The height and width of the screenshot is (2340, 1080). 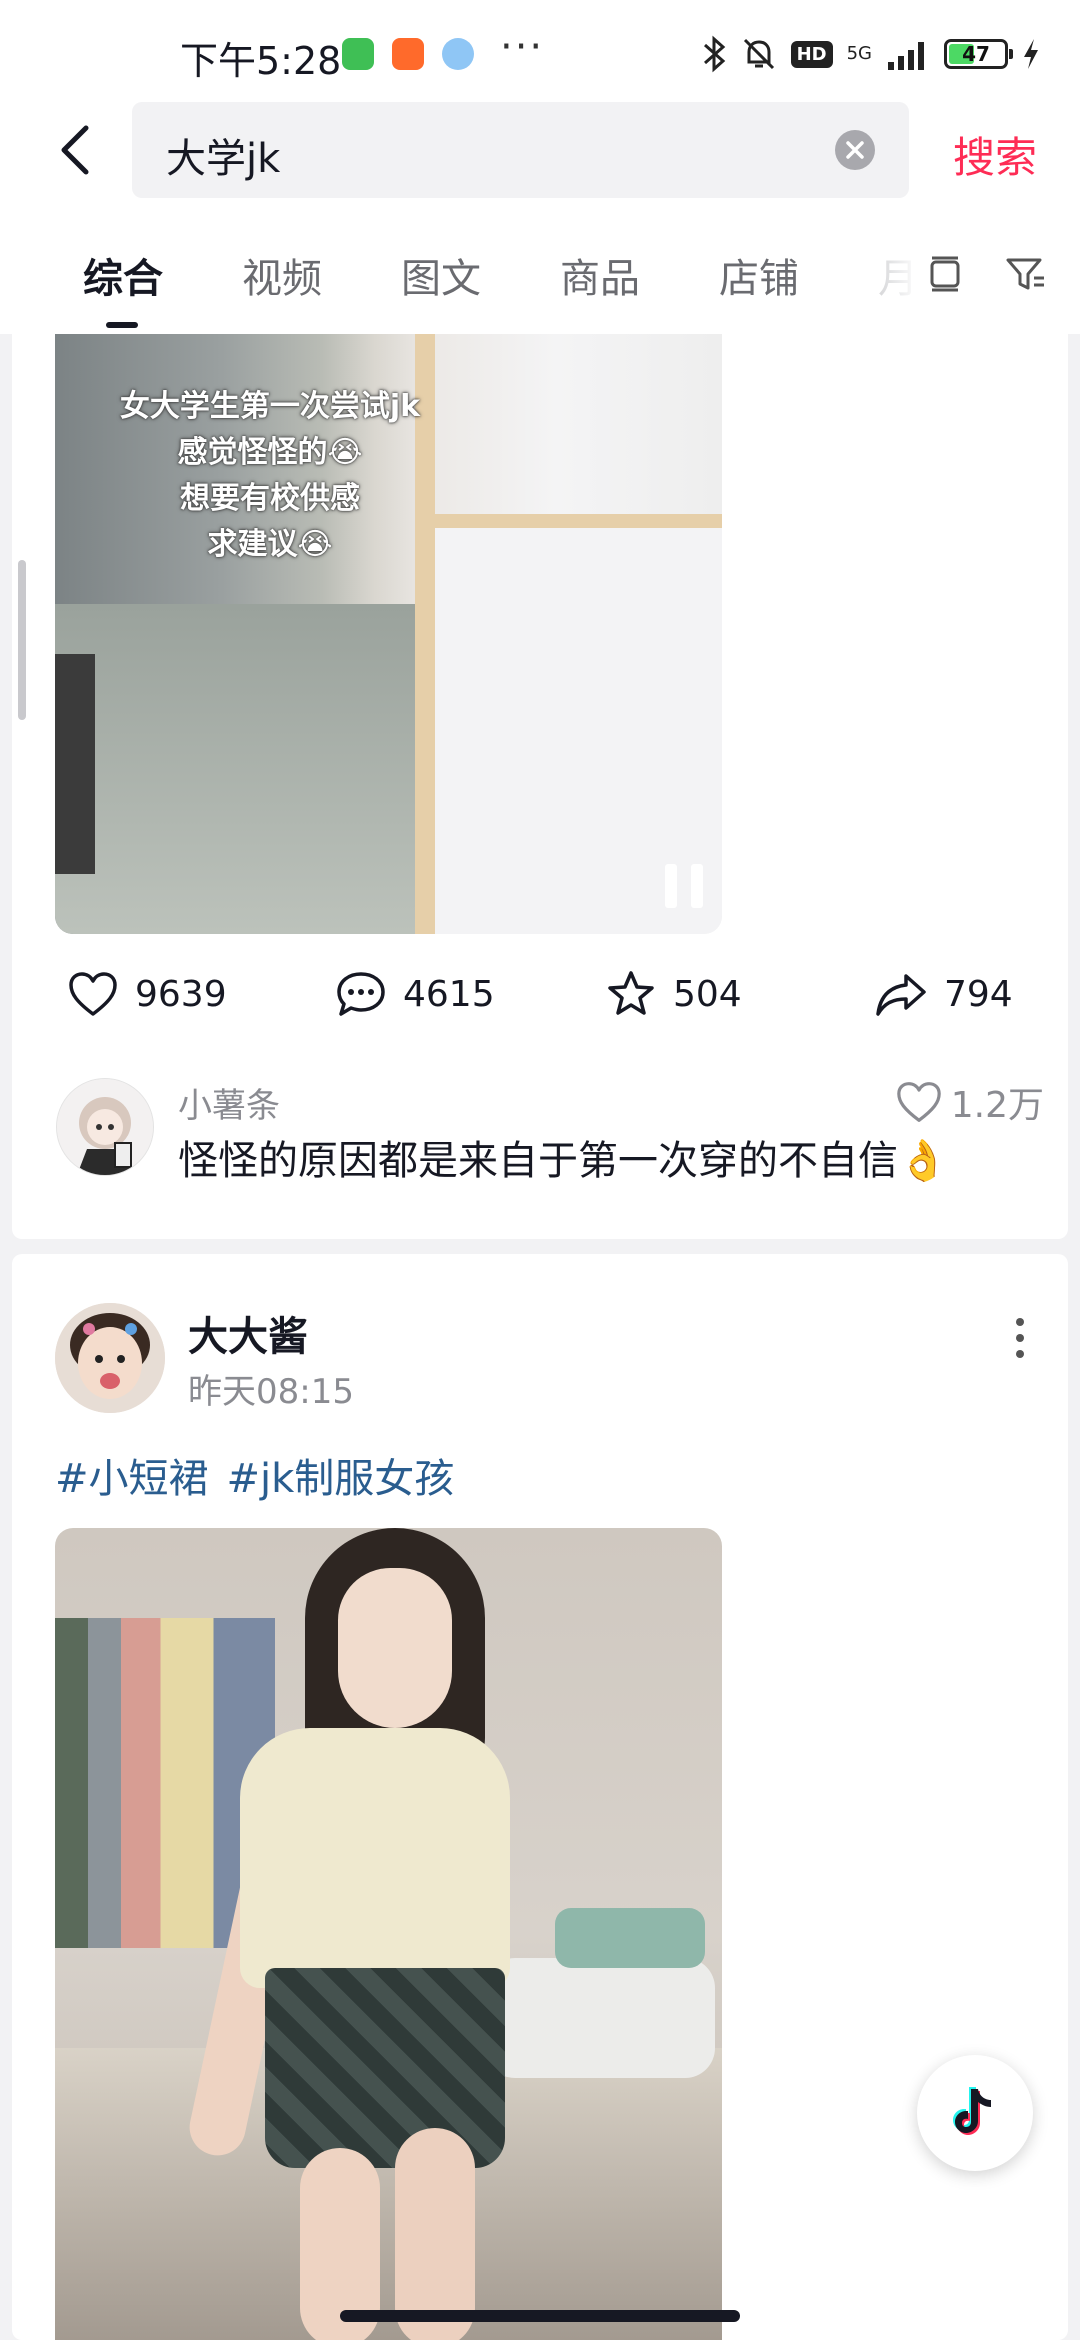 What do you see at coordinates (270, 498) in the screenshot?
I see `caption-line: 想要有校供感` at bounding box center [270, 498].